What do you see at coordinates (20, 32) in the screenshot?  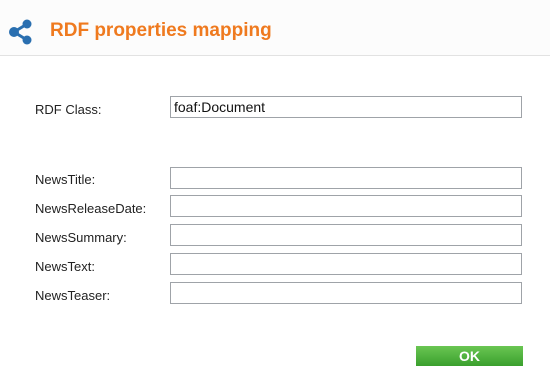 I see `share-icon` at bounding box center [20, 32].